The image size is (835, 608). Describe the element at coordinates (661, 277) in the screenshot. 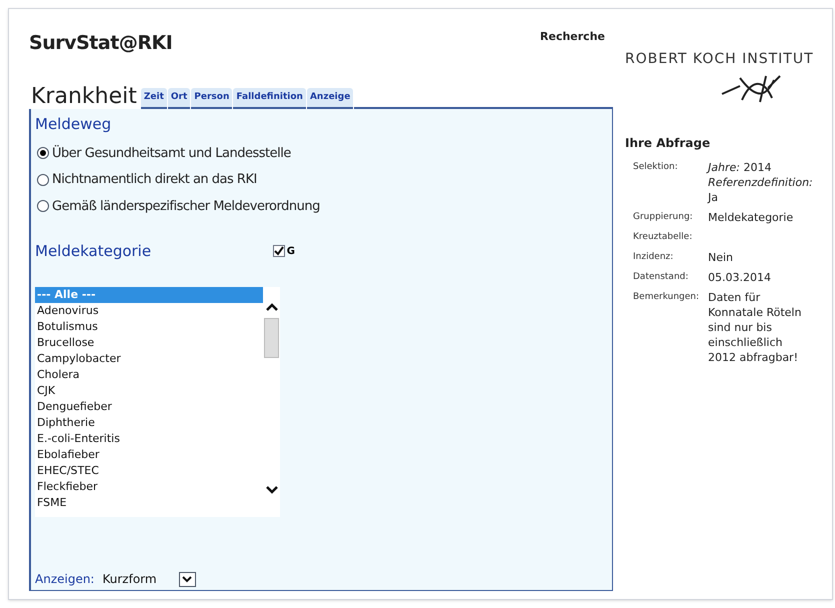

I see `field-label: Datenstand:` at that location.